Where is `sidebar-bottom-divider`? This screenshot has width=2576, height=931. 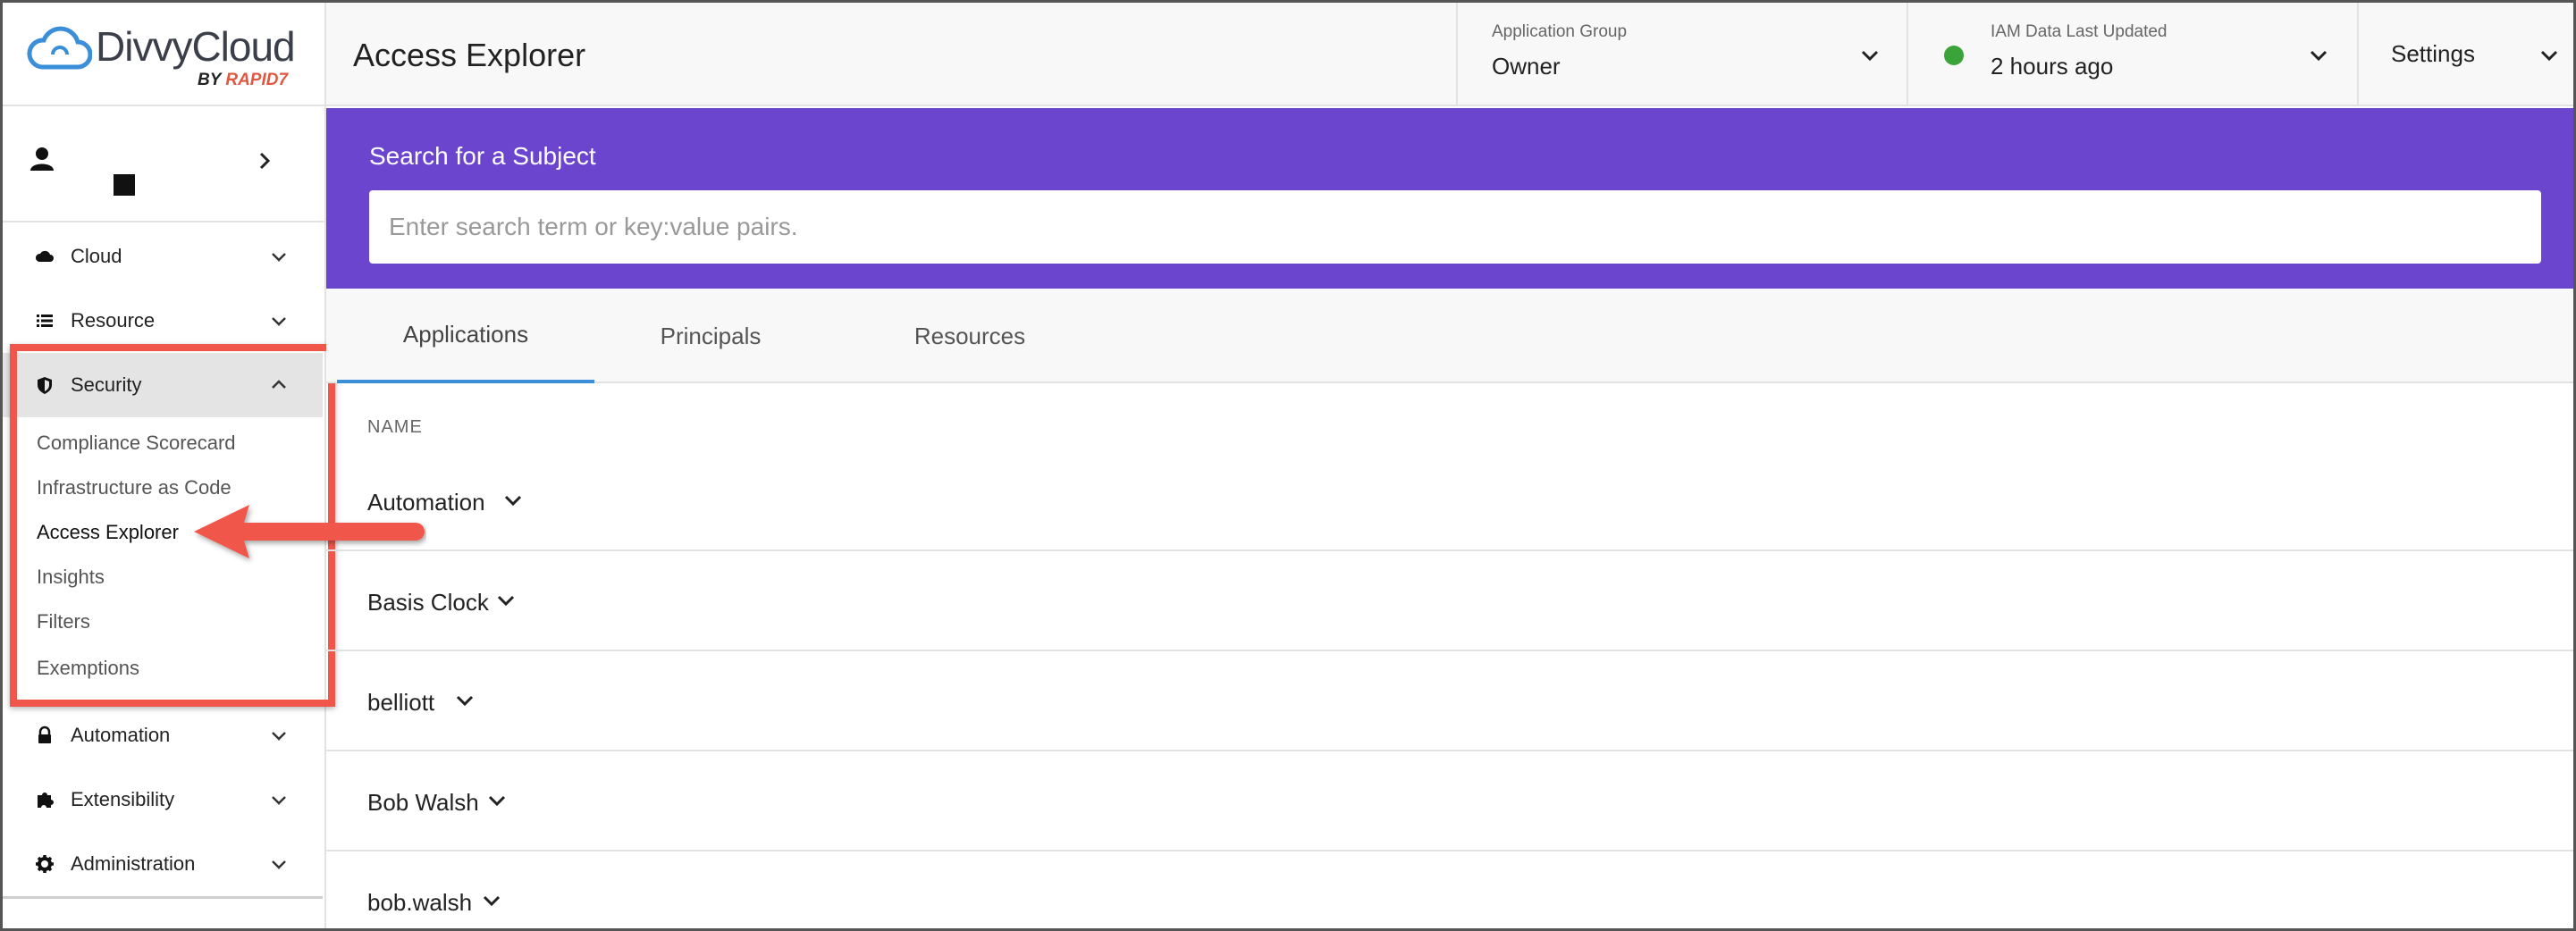 sidebar-bottom-divider is located at coordinates (163, 897).